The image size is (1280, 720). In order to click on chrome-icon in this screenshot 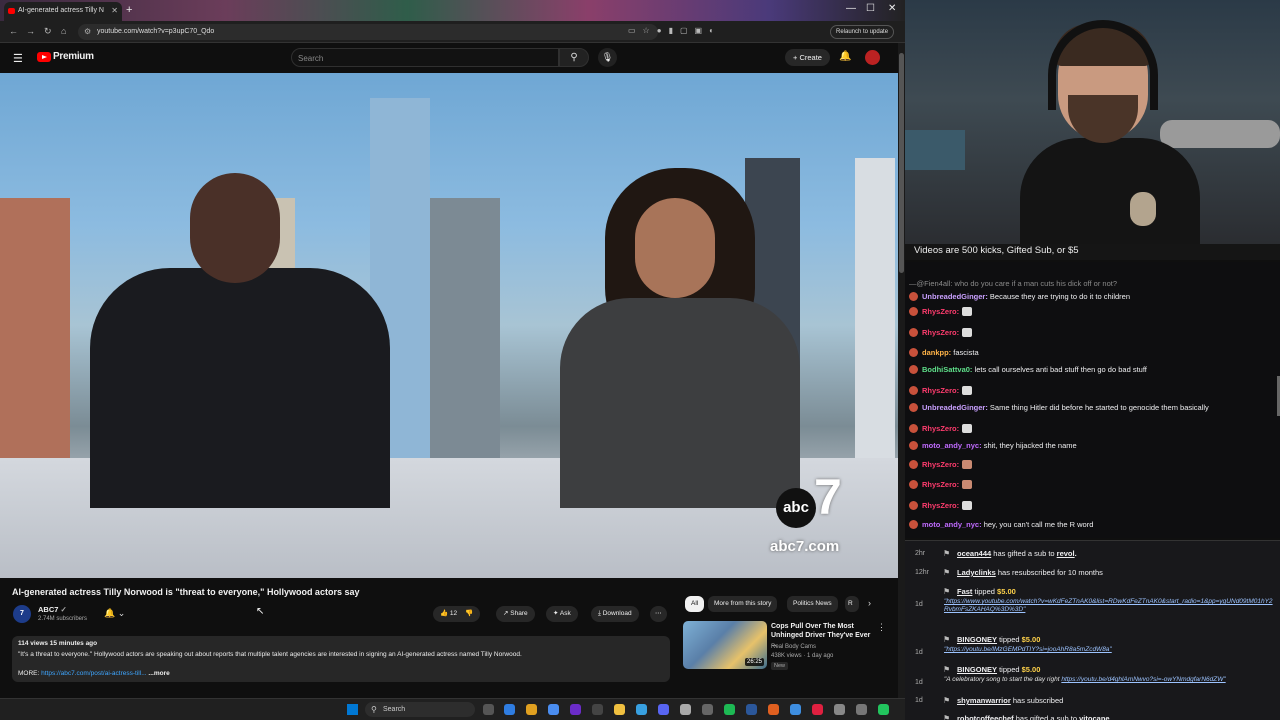, I will do `click(531, 709)`.